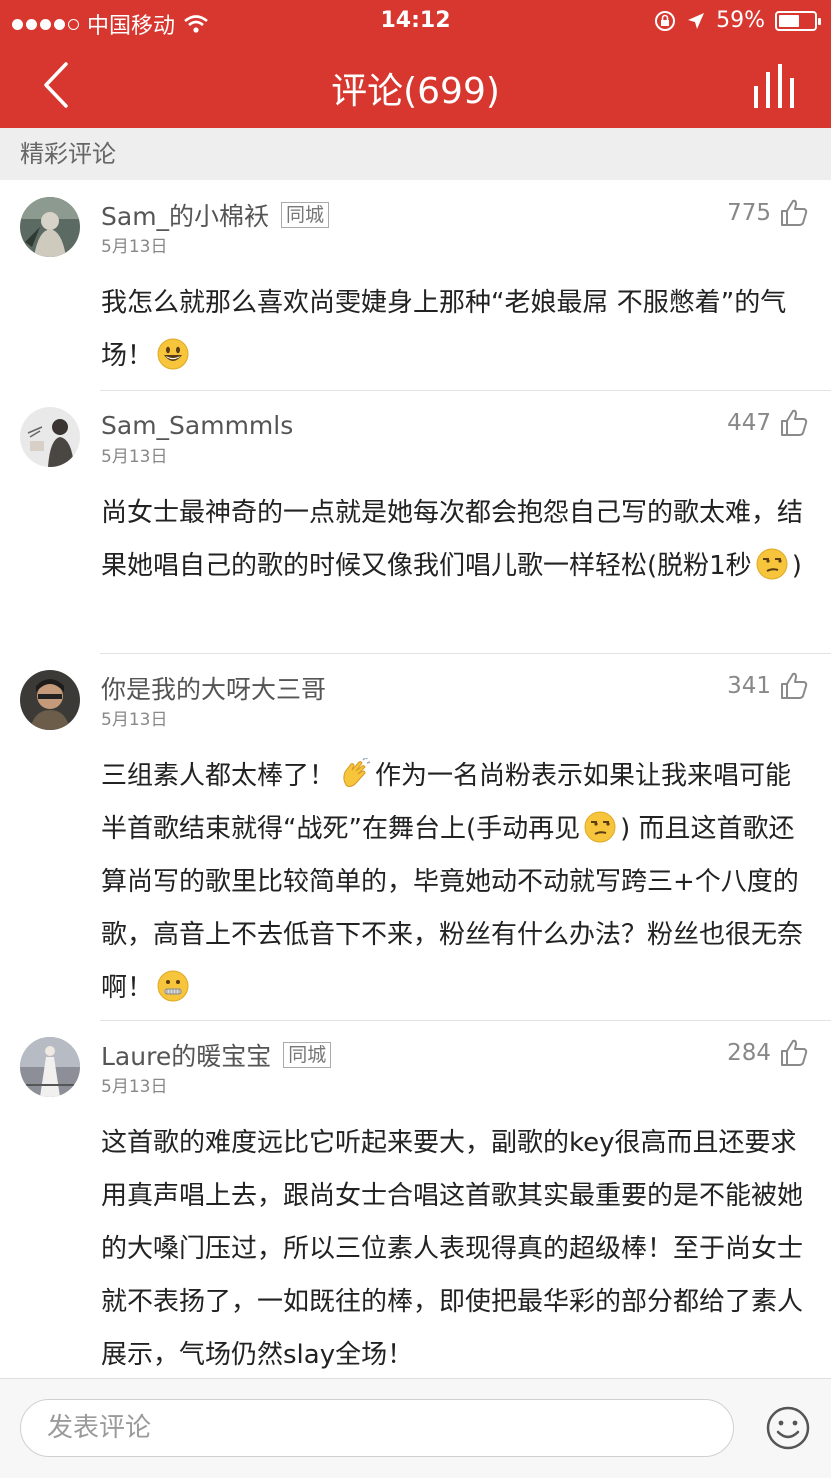 The image size is (831, 1478). I want to click on comment-text: 我怎么就那么喜欢尚雯婕身上那种“老娘最屌 不服憋着”的气场！, so click(453, 330).